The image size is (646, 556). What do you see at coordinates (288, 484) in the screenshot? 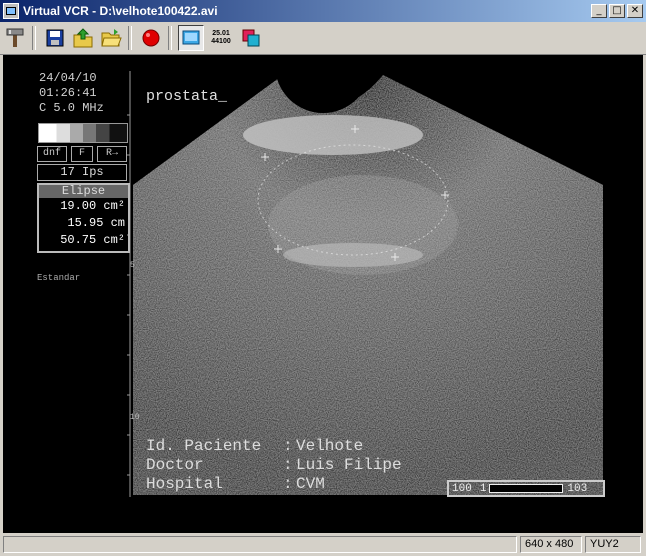
I see `hospital-colon: :` at bounding box center [288, 484].